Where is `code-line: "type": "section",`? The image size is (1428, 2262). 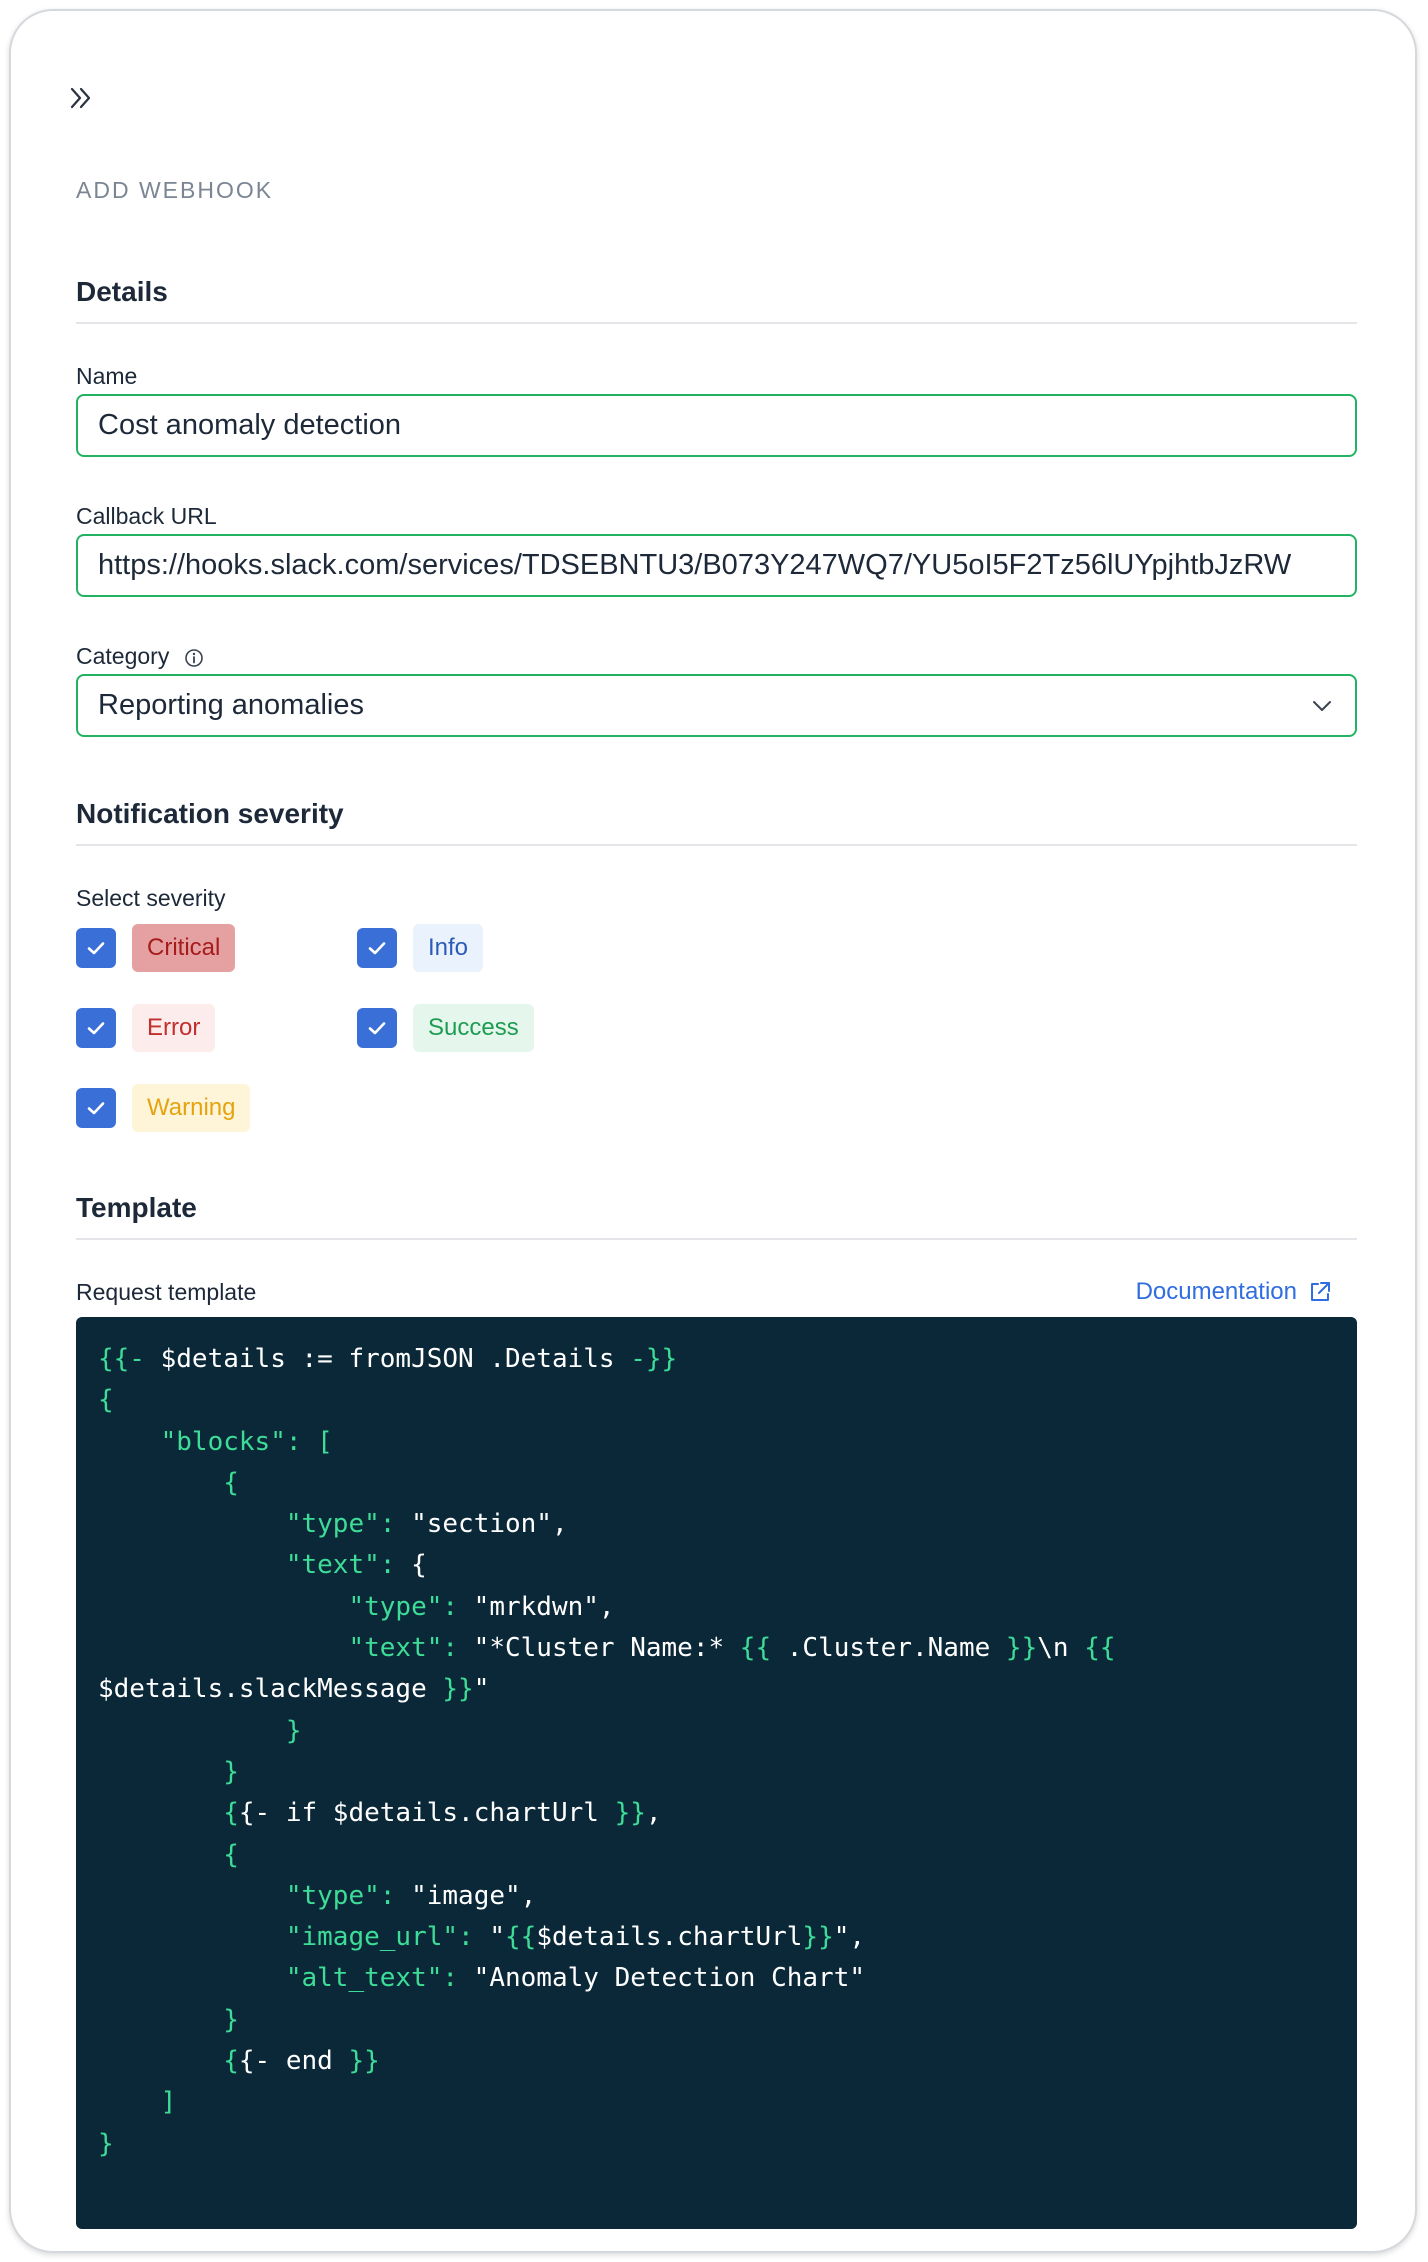
code-line: "type": "section", is located at coordinates (426, 1524).